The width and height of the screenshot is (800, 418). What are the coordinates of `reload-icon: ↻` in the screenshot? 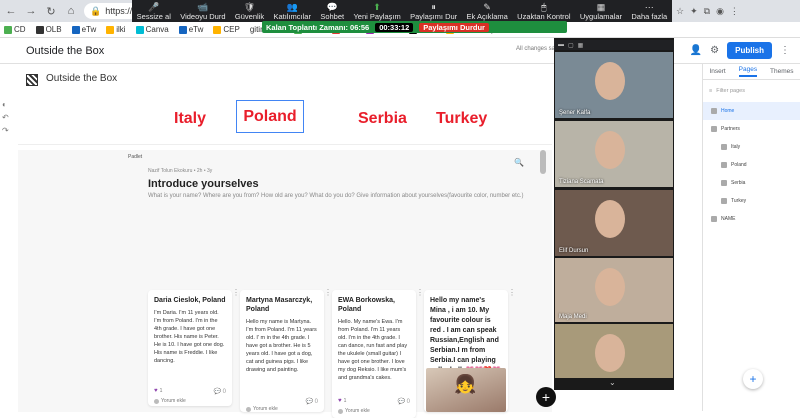 It's located at (51, 11).